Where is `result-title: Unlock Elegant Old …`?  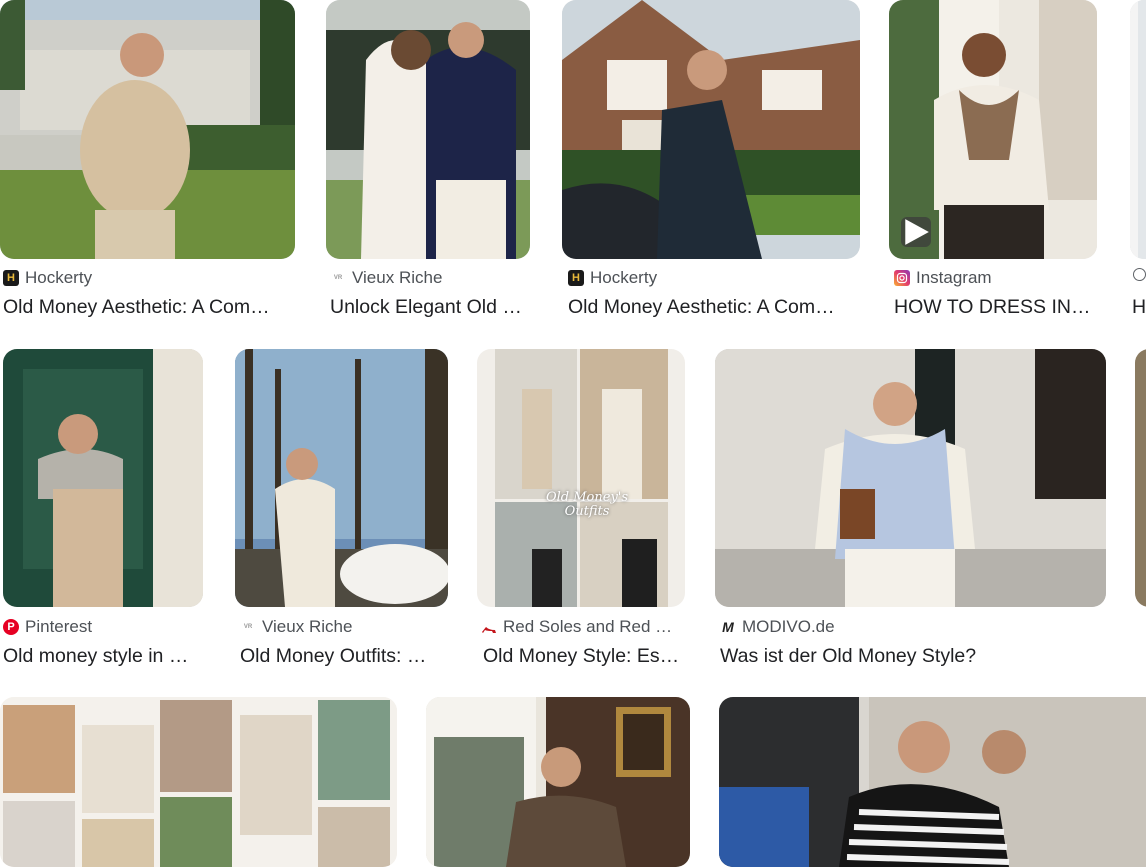 result-title: Unlock Elegant Old … is located at coordinates (430, 307).